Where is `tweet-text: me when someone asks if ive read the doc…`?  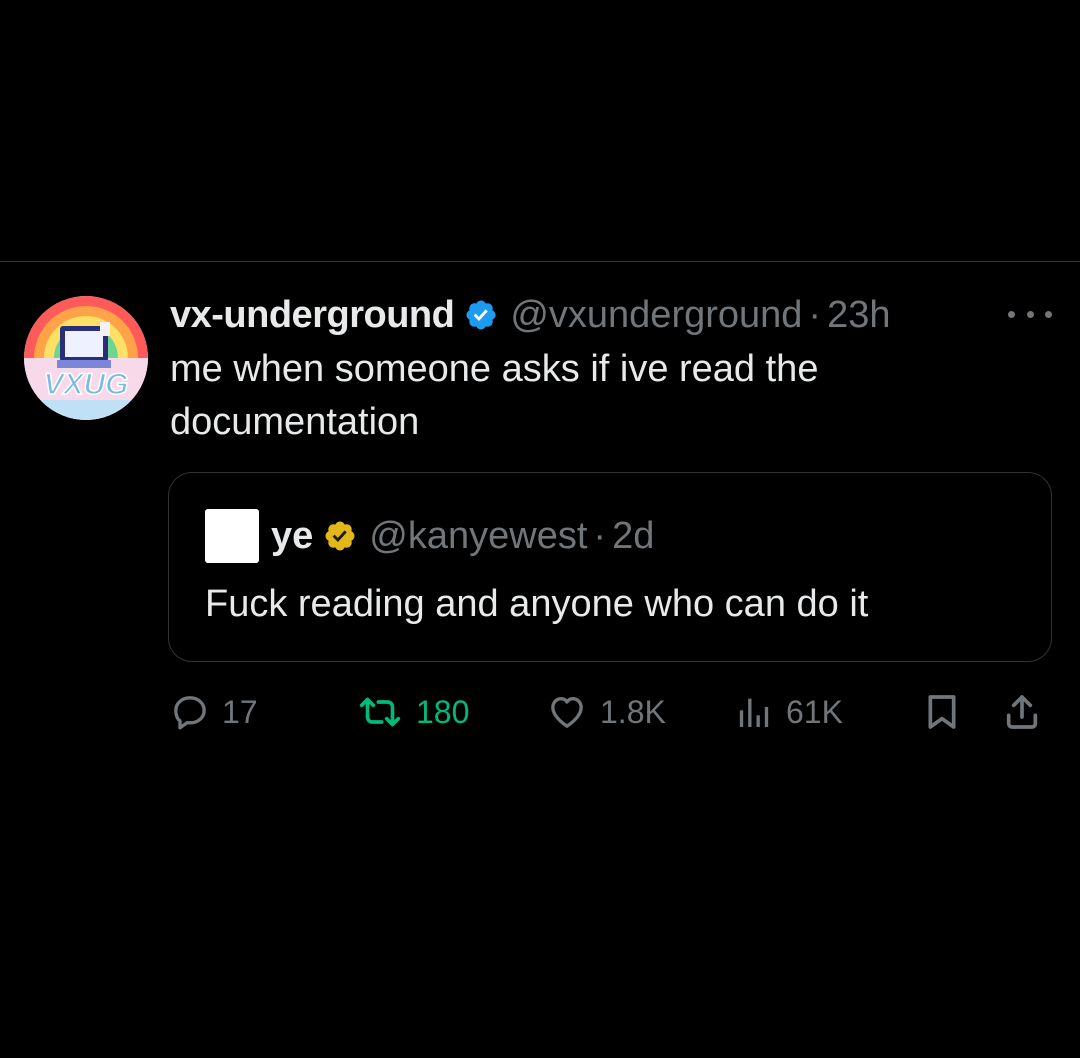 tweet-text: me when someone asks if ive read the doc… is located at coordinates (494, 395).